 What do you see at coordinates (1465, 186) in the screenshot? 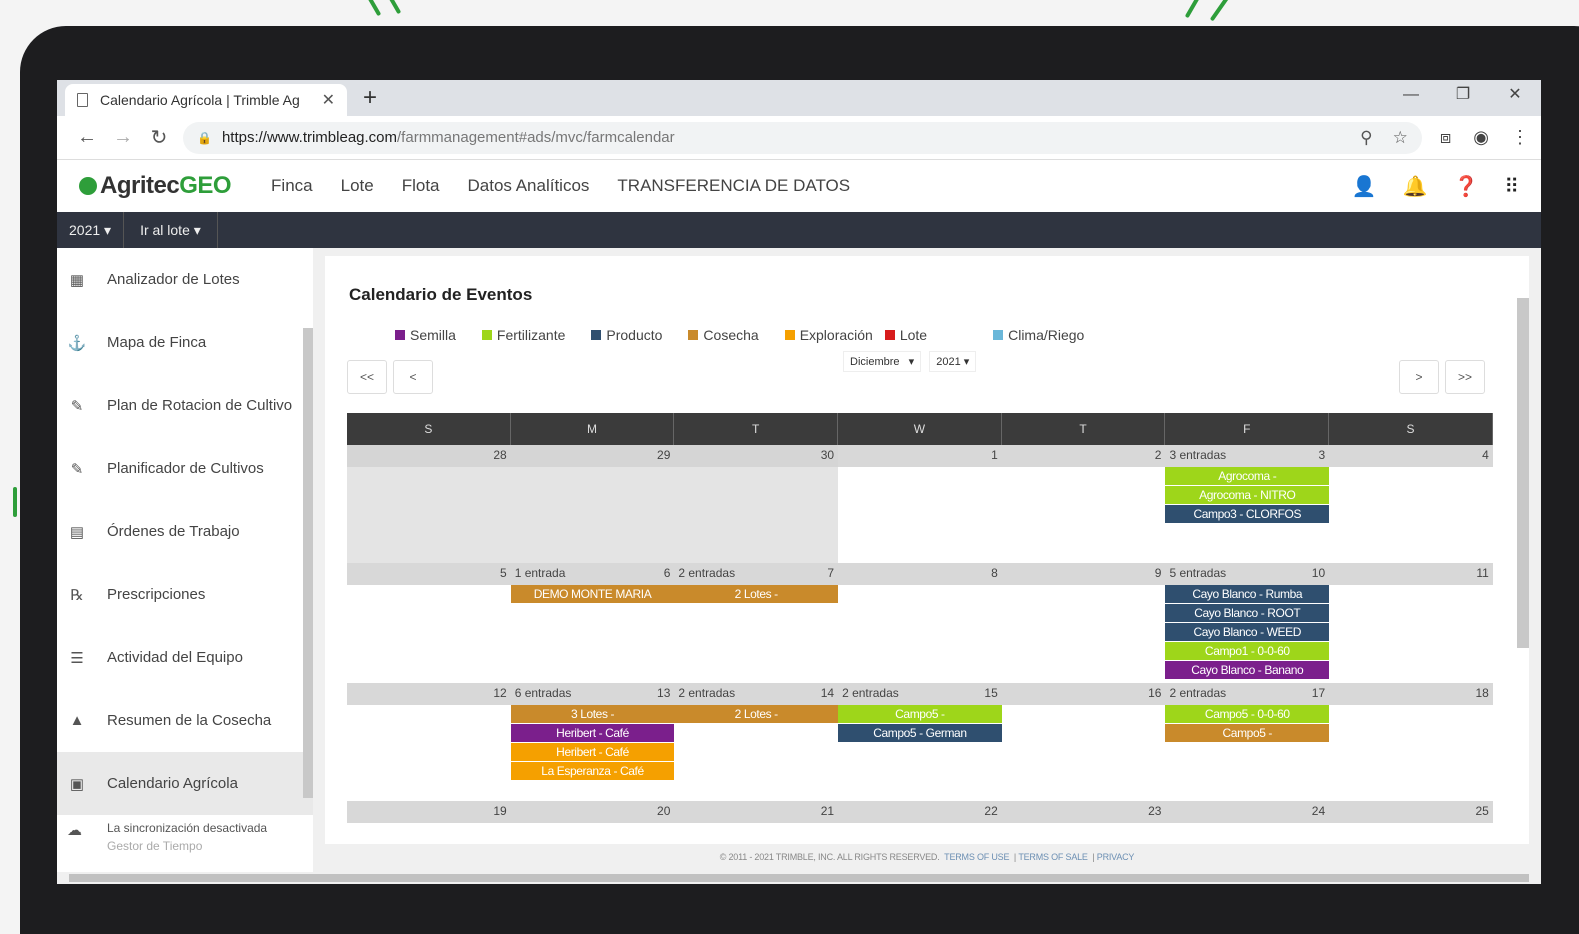
I see `help-icon: ❓` at bounding box center [1465, 186].